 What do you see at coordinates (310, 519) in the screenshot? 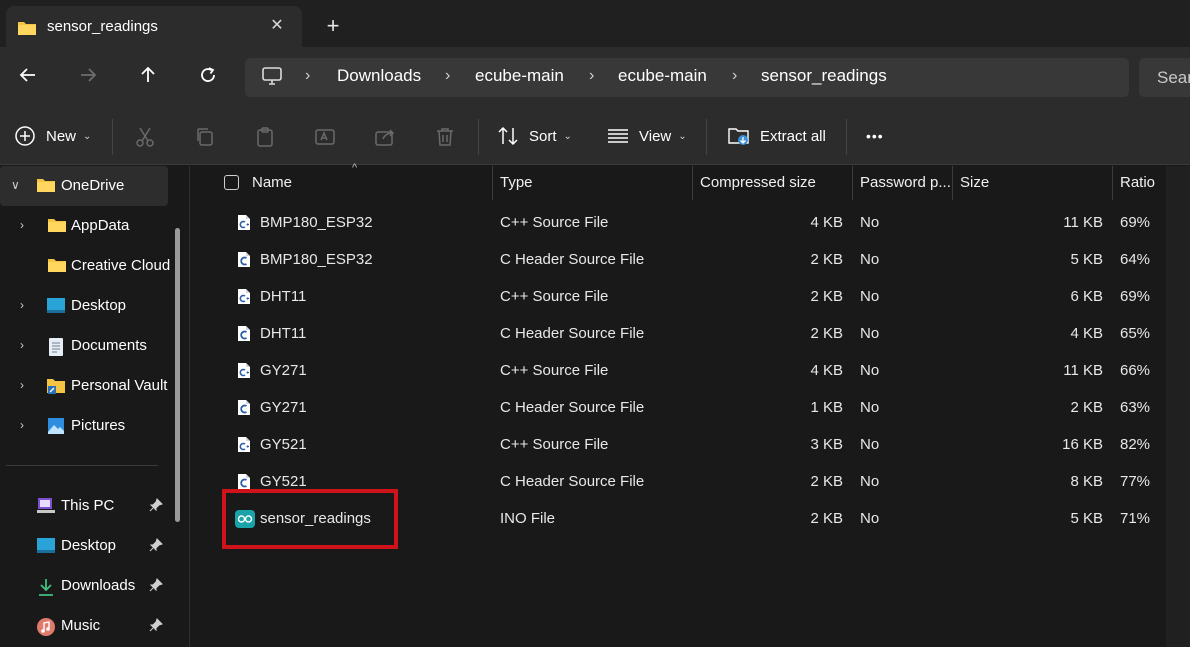
I see `highlight-box` at bounding box center [310, 519].